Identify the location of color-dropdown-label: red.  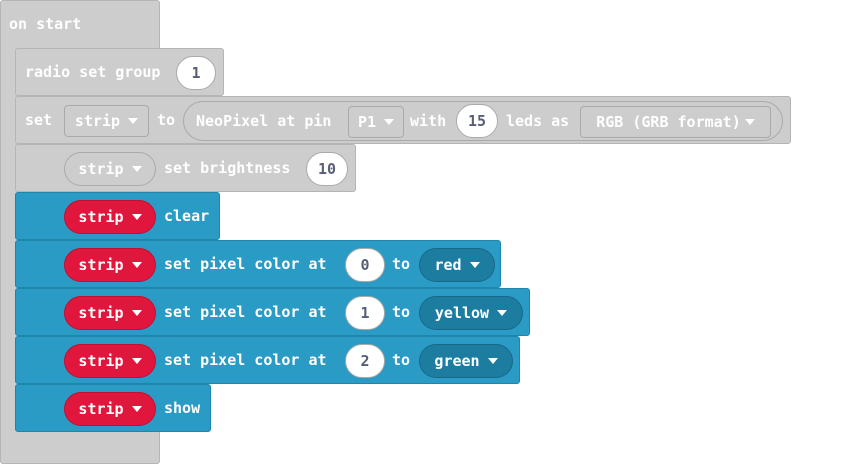
(448, 265).